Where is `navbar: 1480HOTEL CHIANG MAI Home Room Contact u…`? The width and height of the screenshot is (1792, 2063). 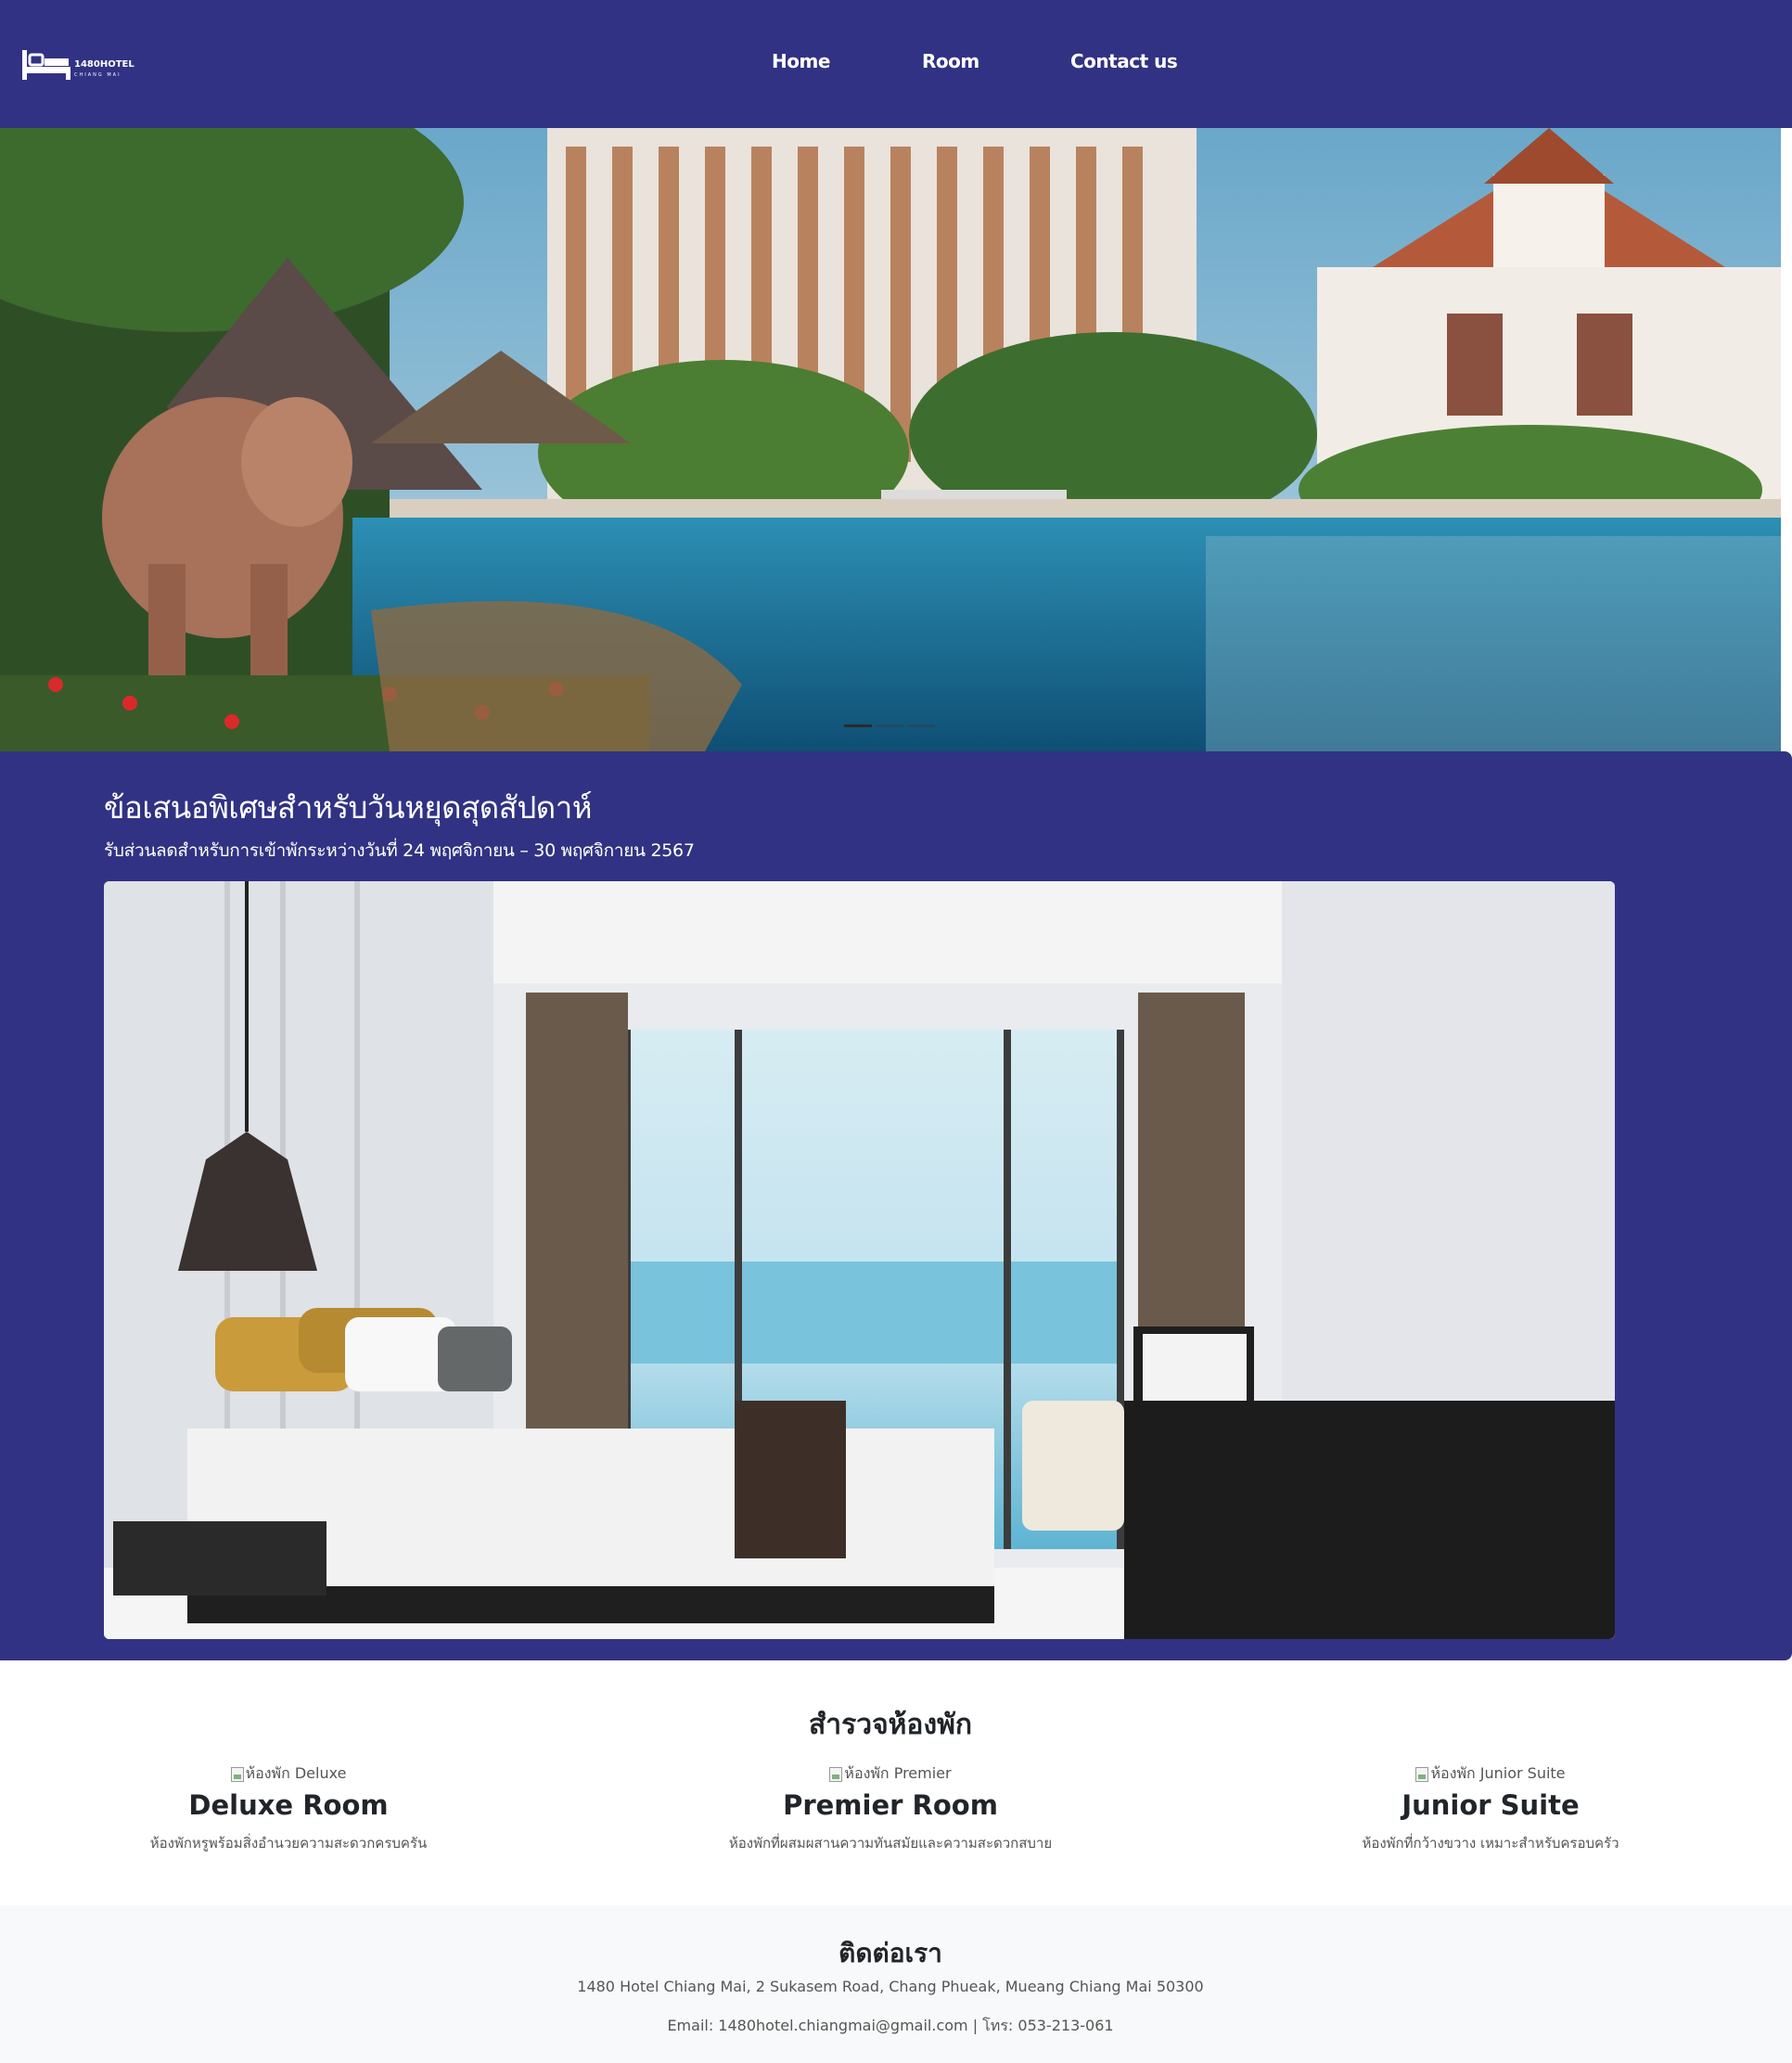 navbar: 1480HOTEL CHIANG MAI Home Room Contact u… is located at coordinates (896, 64).